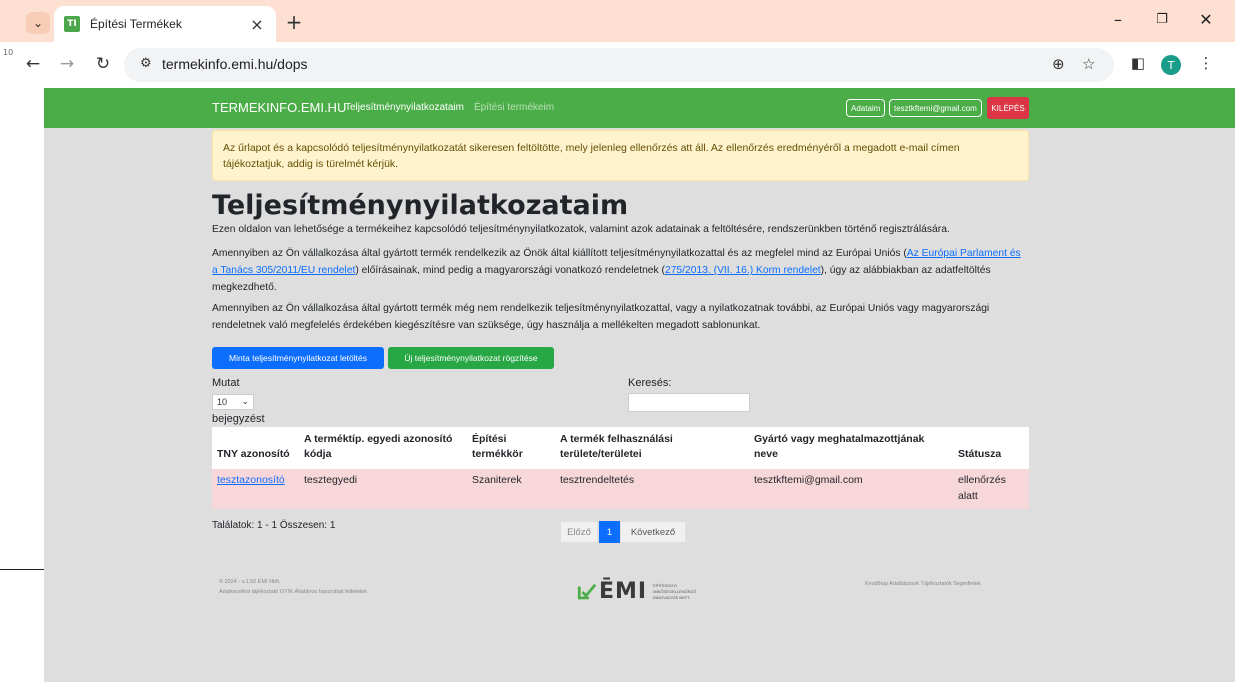 Image resolution: width=1235 pixels, height=682 pixels. What do you see at coordinates (587, 591) in the screenshot?
I see `logo-check-icon` at bounding box center [587, 591].